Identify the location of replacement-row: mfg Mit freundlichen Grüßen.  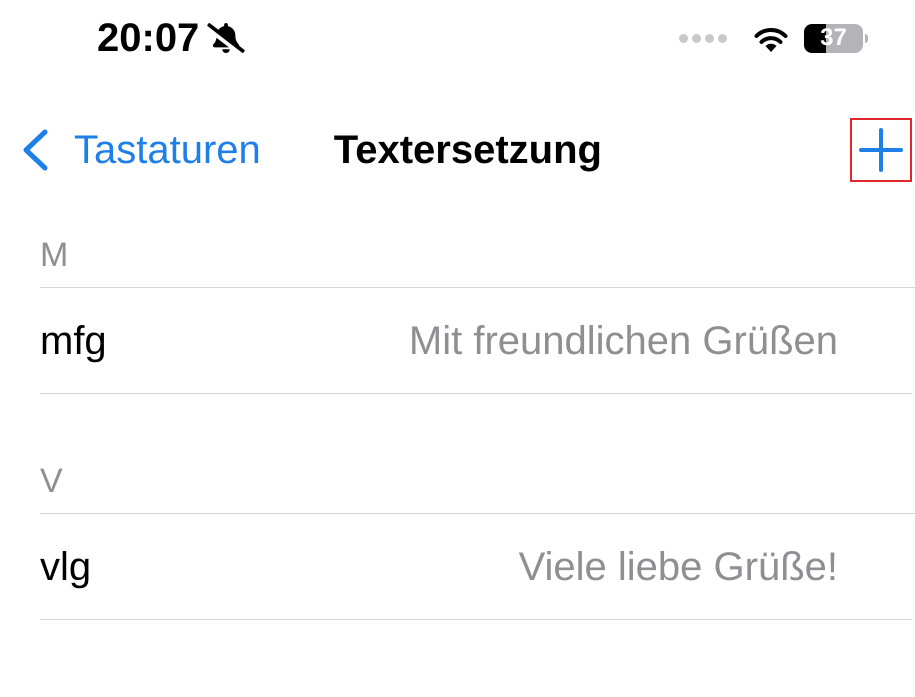
(476, 341).